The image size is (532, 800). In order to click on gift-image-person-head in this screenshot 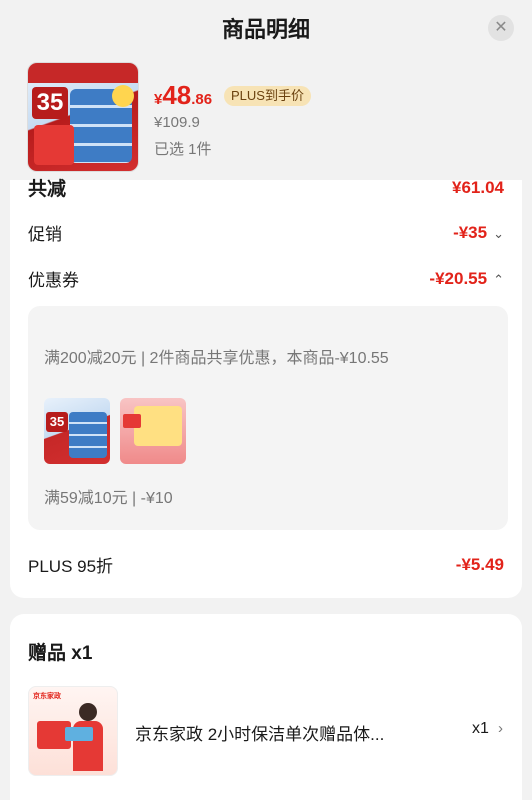, I will do `click(88, 712)`.